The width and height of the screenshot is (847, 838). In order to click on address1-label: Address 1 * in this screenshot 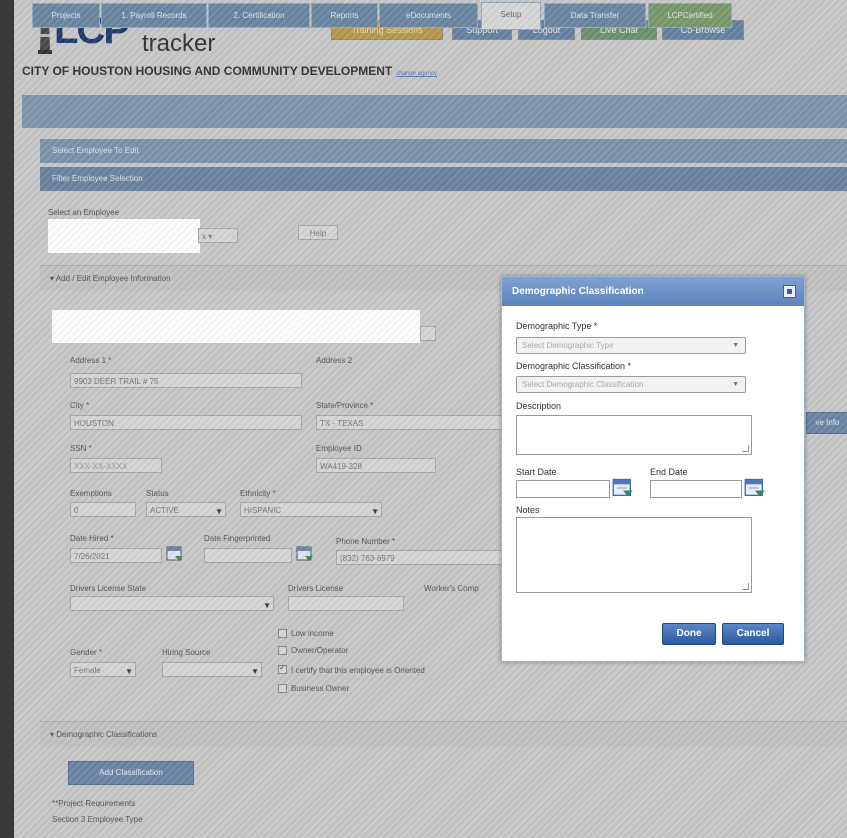, I will do `click(91, 360)`.